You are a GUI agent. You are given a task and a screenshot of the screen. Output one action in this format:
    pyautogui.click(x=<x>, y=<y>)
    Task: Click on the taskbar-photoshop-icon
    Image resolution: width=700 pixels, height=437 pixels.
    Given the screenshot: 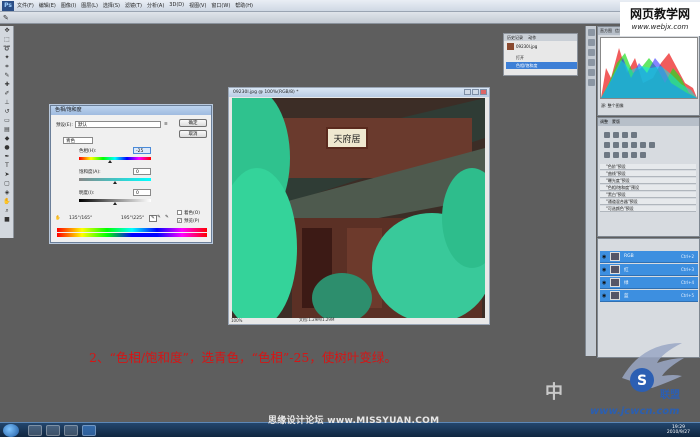 What is the action you would take?
    pyautogui.click(x=89, y=430)
    